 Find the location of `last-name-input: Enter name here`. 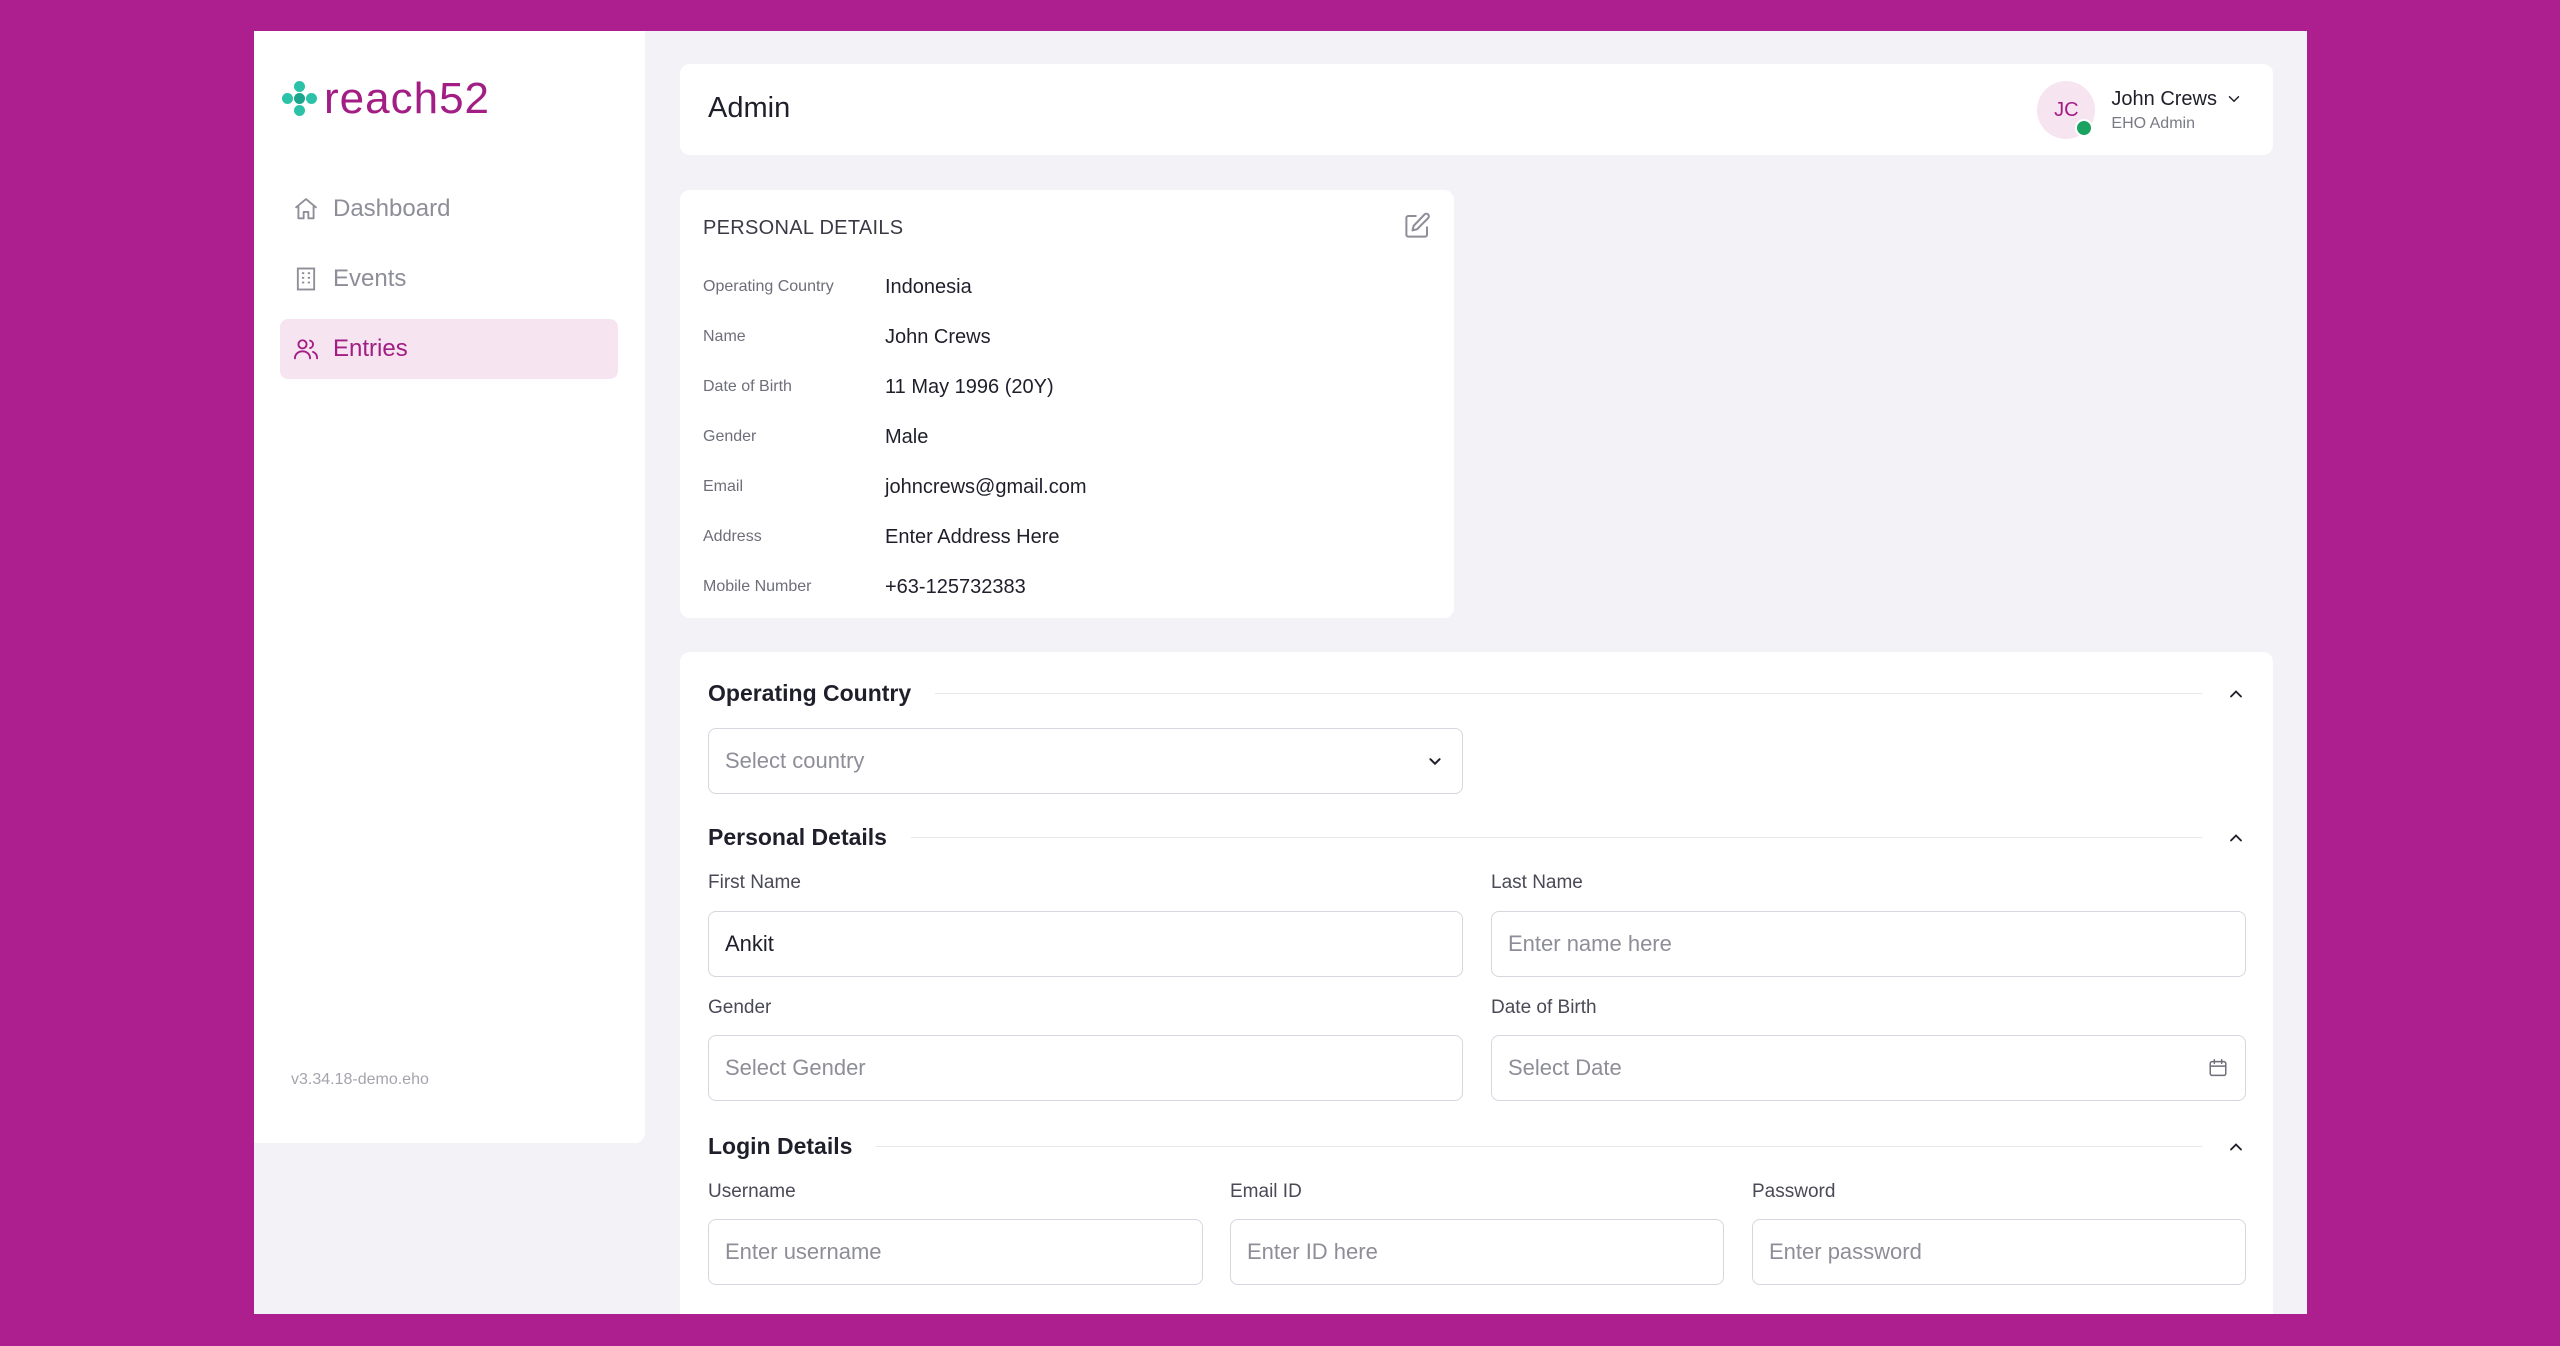

last-name-input: Enter name here is located at coordinates (1868, 944).